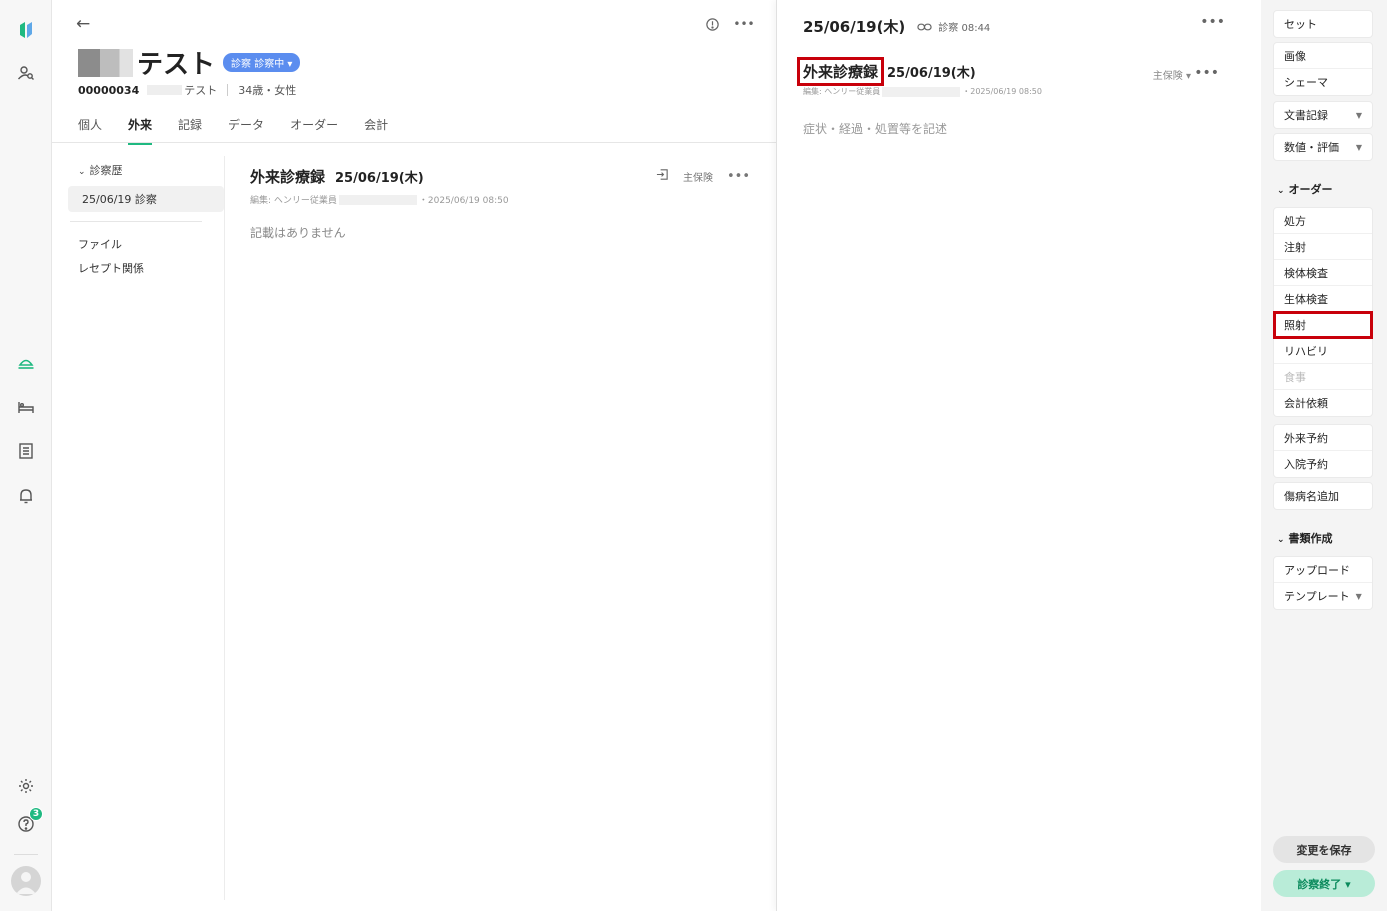 Image resolution: width=1387 pixels, height=911 pixels. I want to click on record-text-input: 症状・経過・処置等を記述, so click(875, 128).